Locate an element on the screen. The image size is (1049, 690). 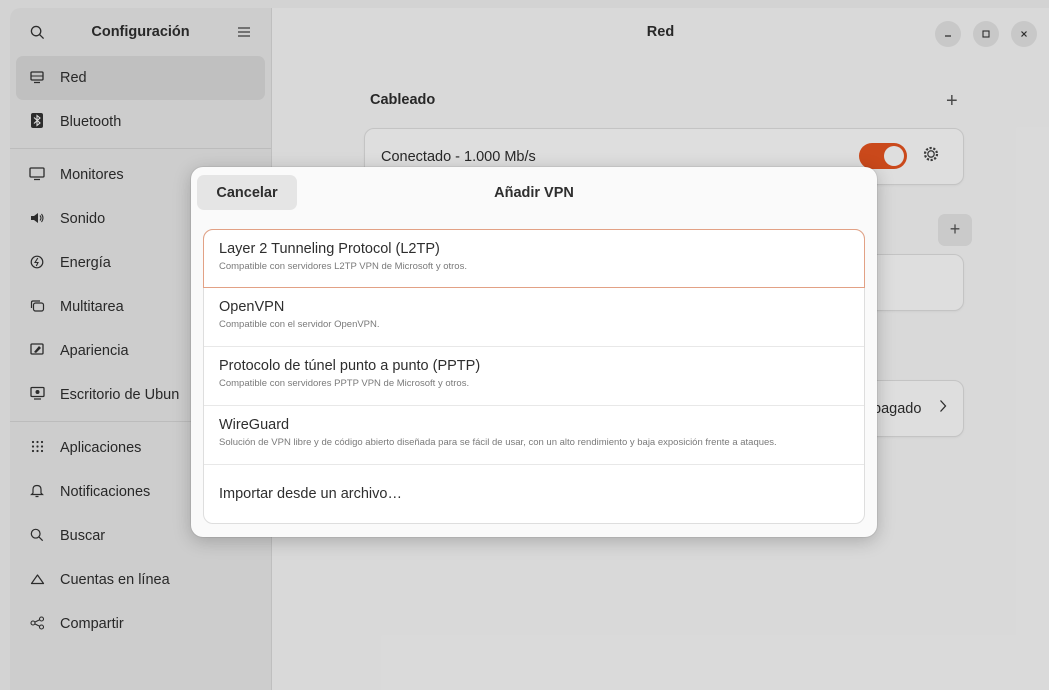
dialog-header: Cancelar Añadir VPN is located at coordinates (534, 193).